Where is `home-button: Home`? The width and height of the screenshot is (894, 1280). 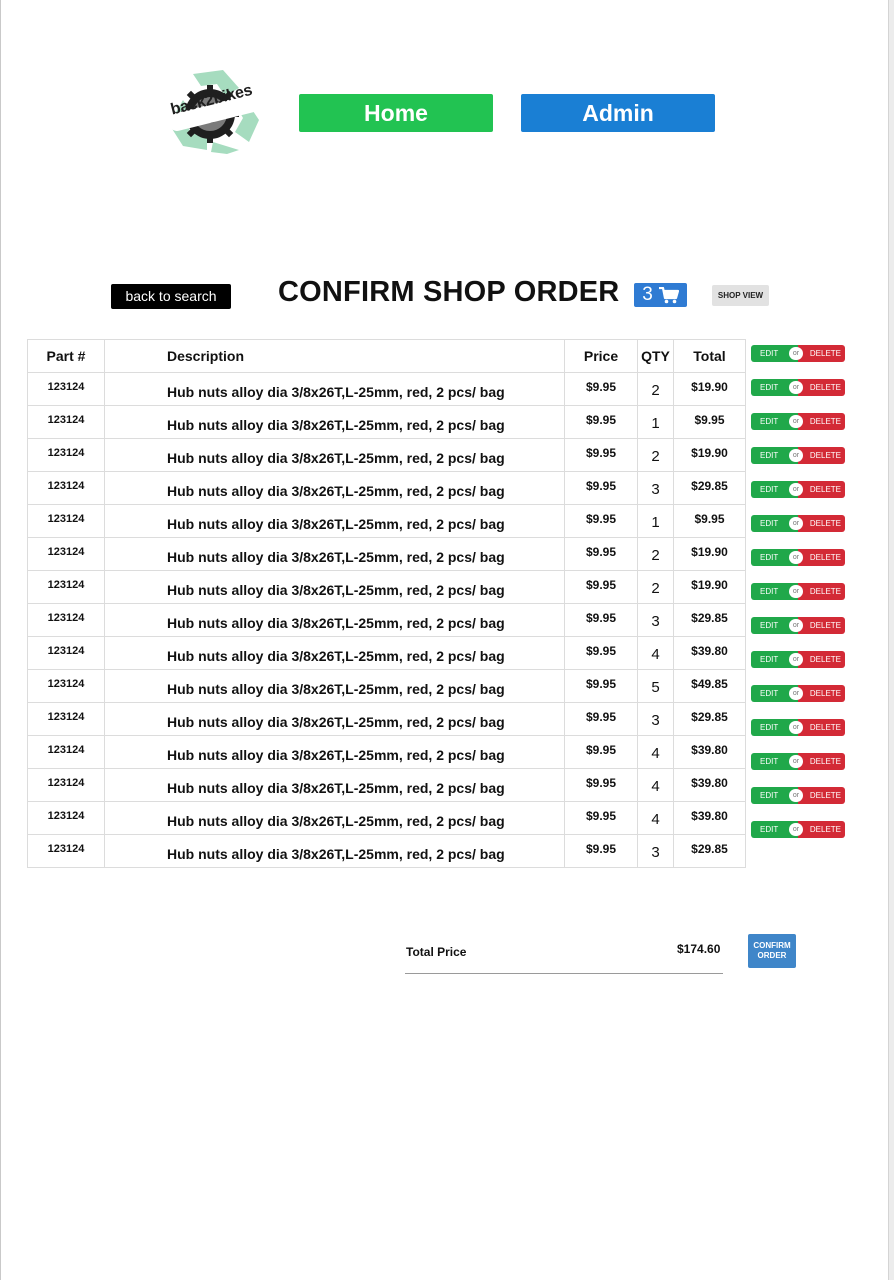
home-button: Home is located at coordinates (396, 113).